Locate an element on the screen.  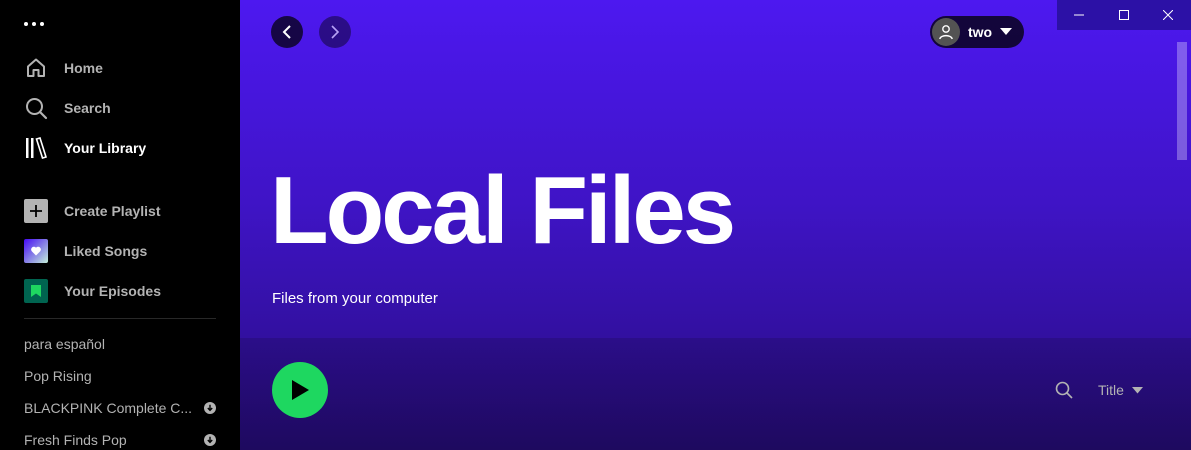
playlist-item: Pop Rising is located at coordinates (120, 376).